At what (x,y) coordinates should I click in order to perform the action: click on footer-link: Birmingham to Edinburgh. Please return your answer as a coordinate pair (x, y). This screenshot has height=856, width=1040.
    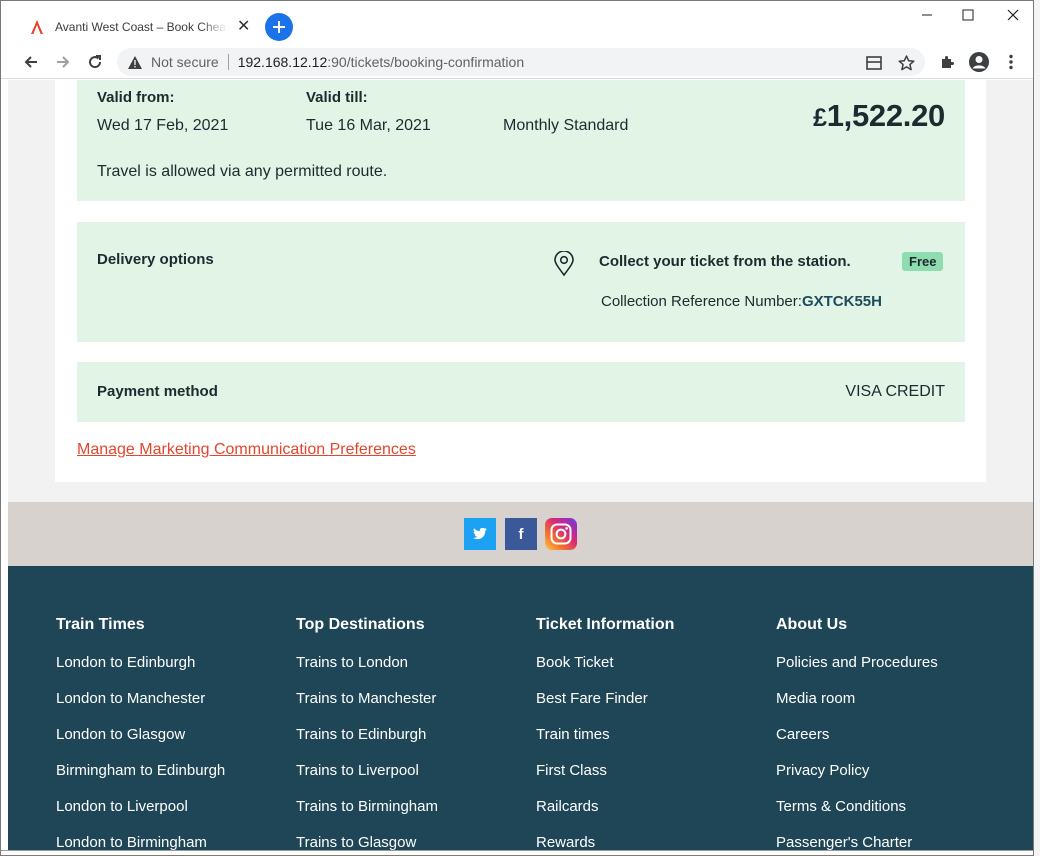
    Looking at the image, I should click on (171, 779).